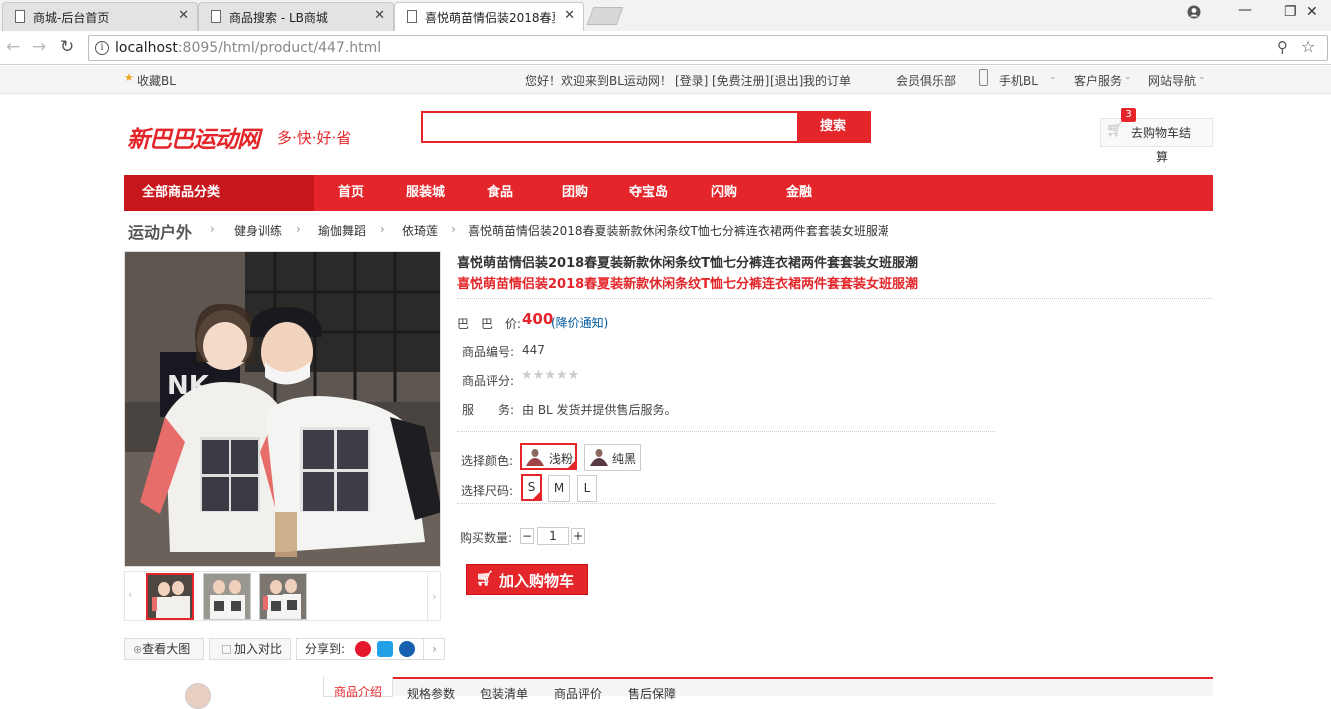  What do you see at coordinates (527, 579) in the screenshot?
I see `add-to-cart-button: 🛒︎ 加入购物车` at bounding box center [527, 579].